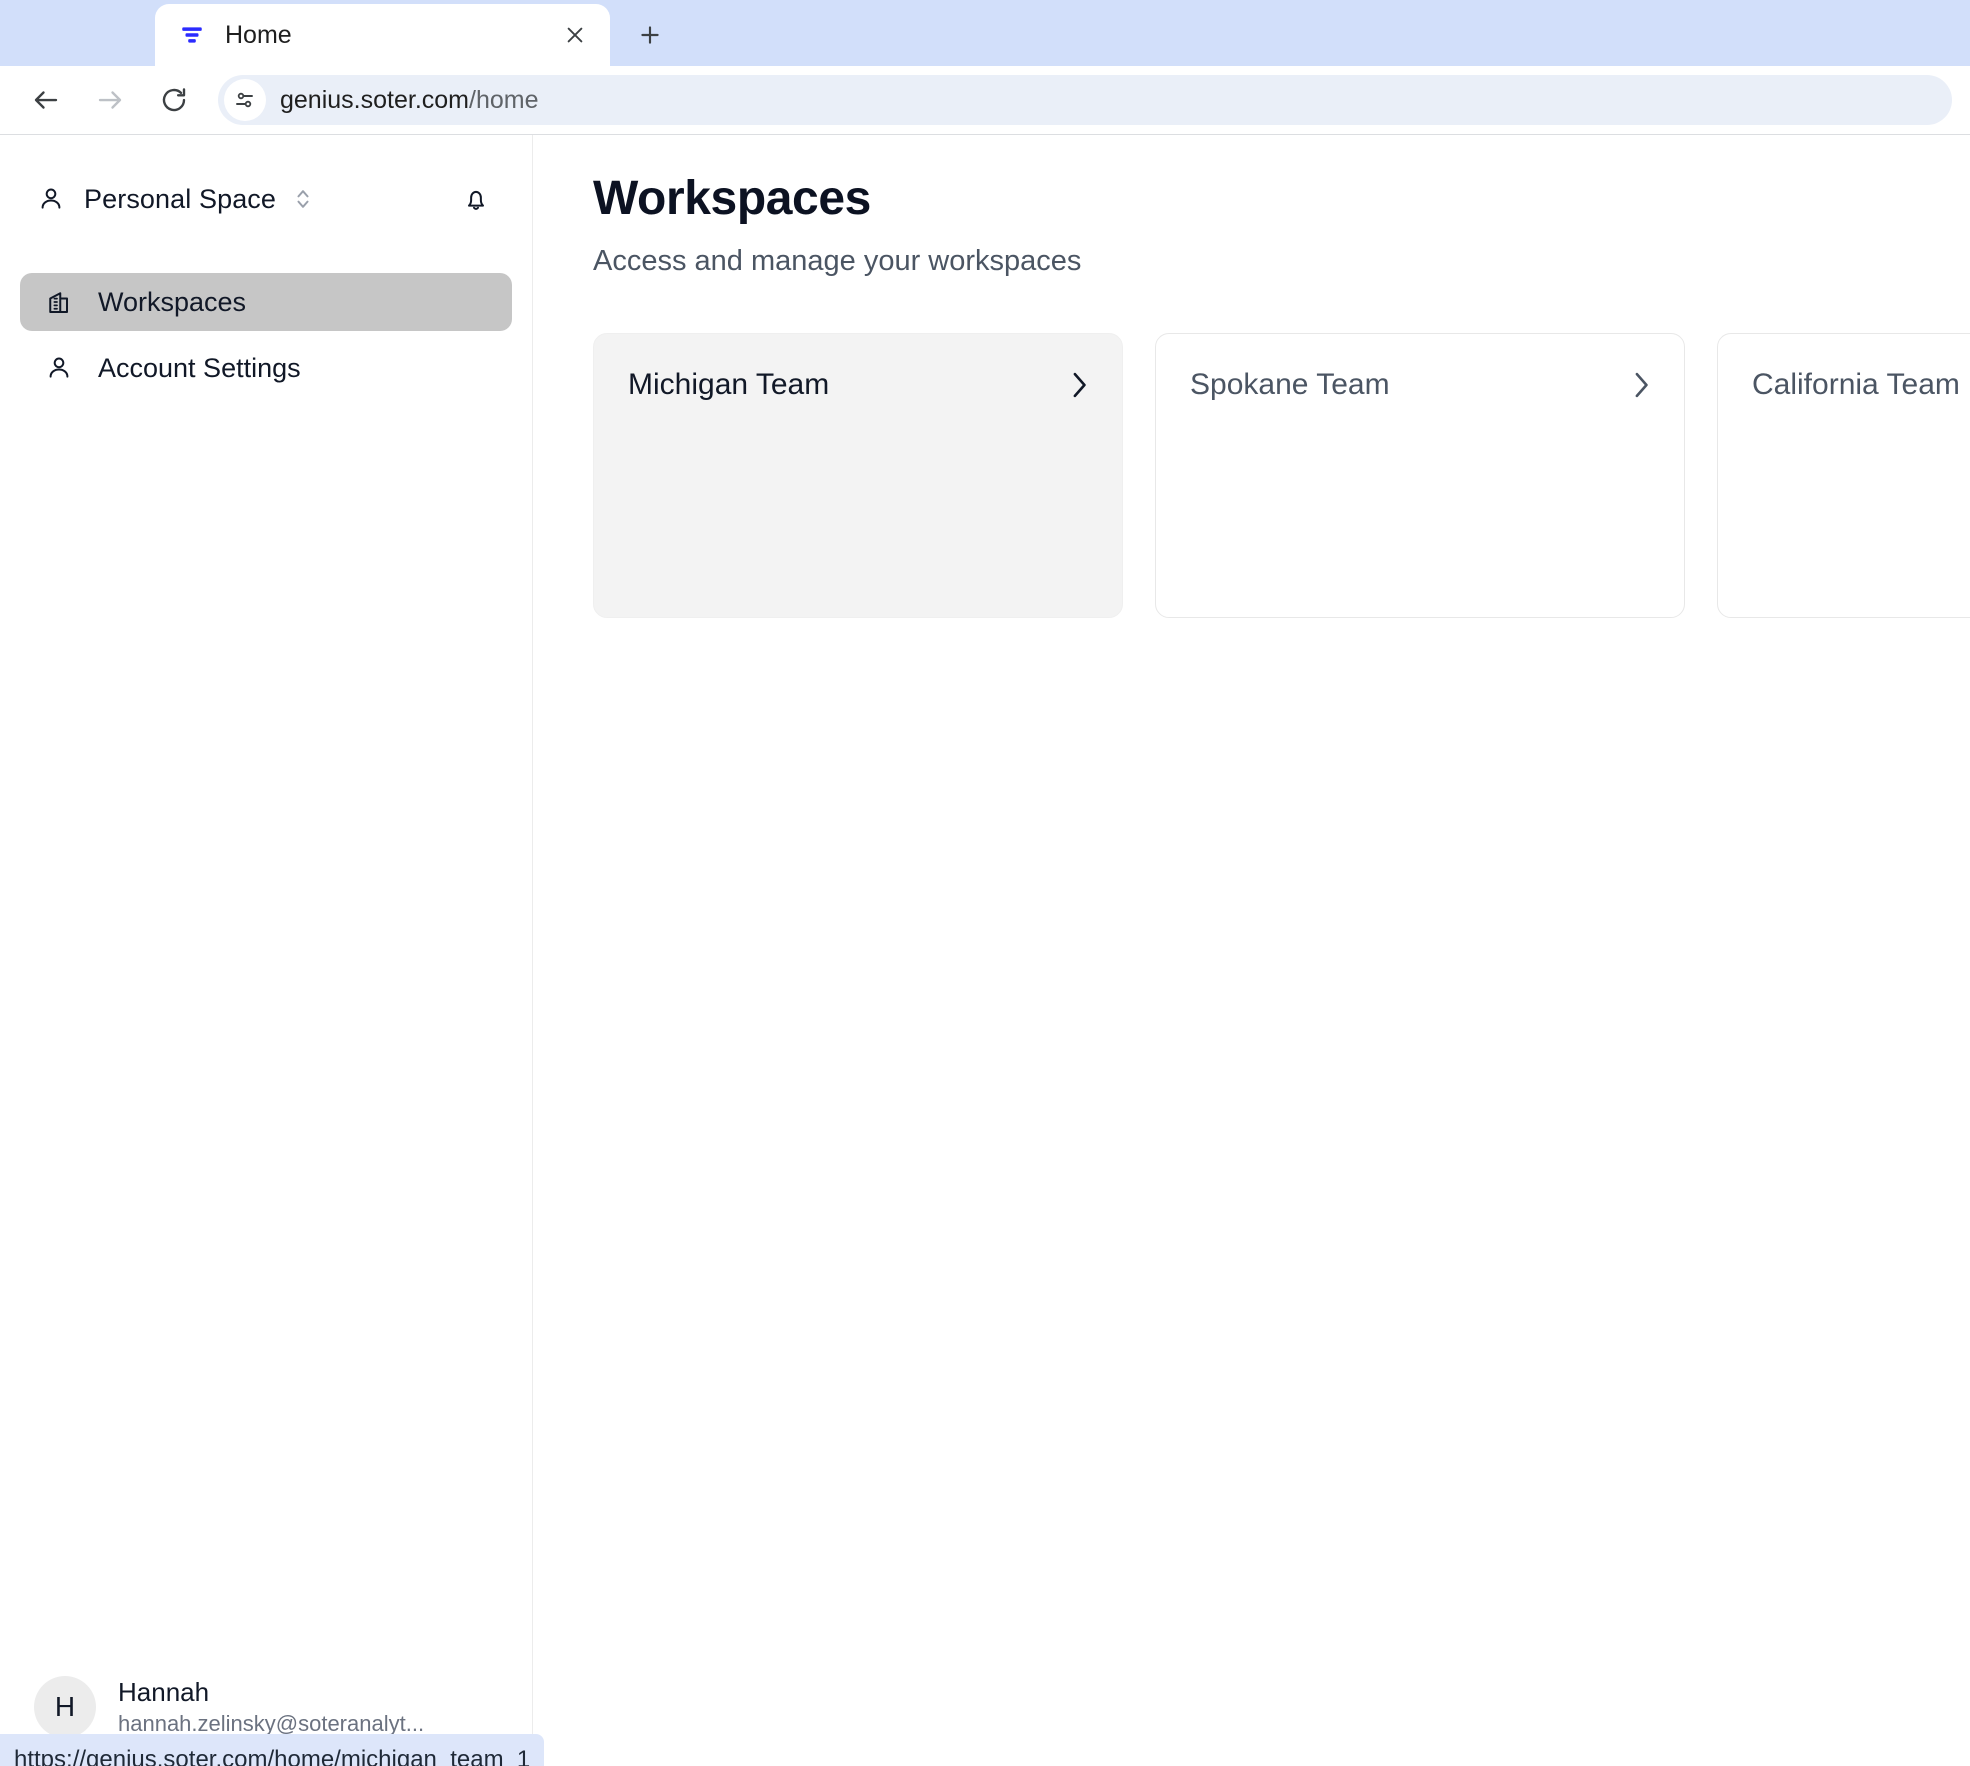  I want to click on chevron-up-down-icon, so click(303, 199).